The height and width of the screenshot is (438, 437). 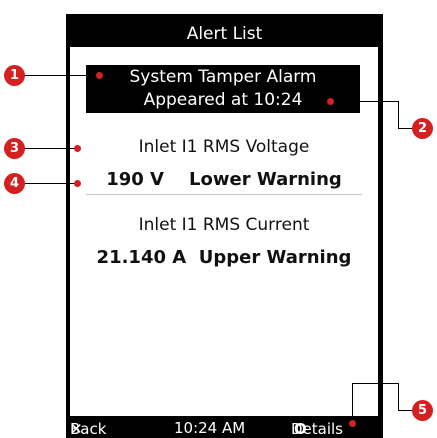 What do you see at coordinates (88, 429) in the screenshot?
I see `back-label: Back` at bounding box center [88, 429].